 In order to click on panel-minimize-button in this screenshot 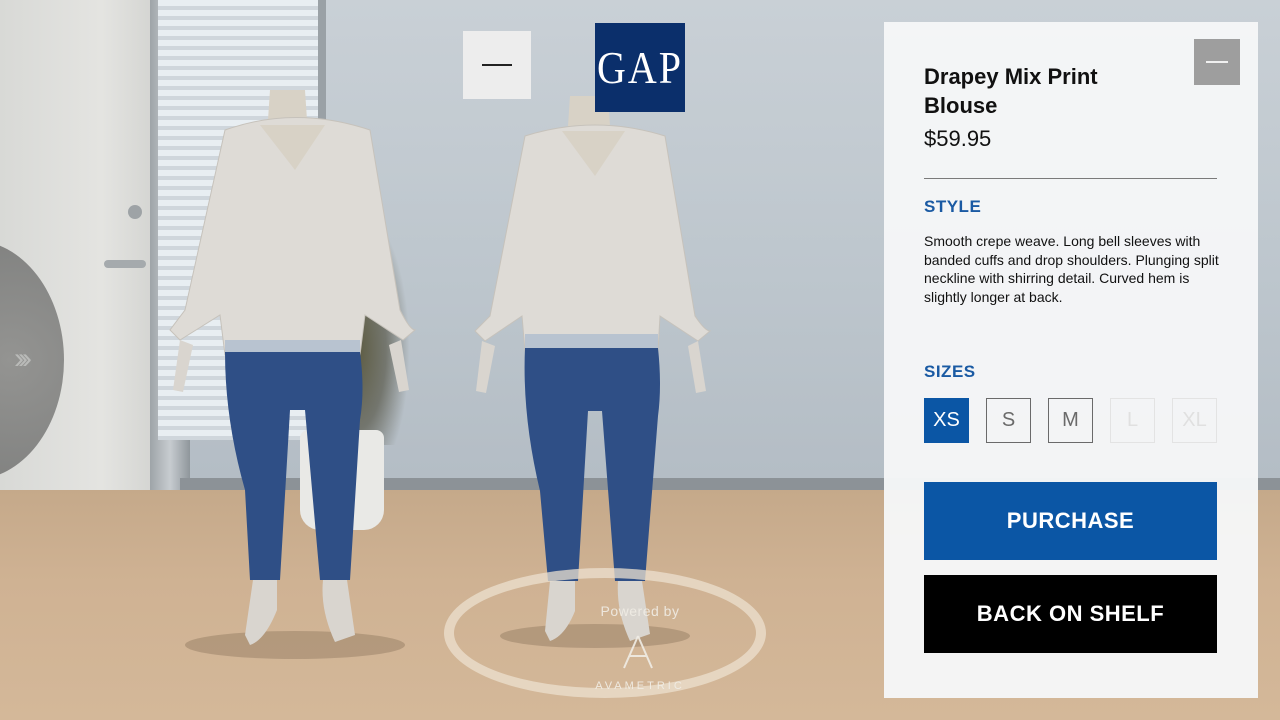, I will do `click(1217, 62)`.